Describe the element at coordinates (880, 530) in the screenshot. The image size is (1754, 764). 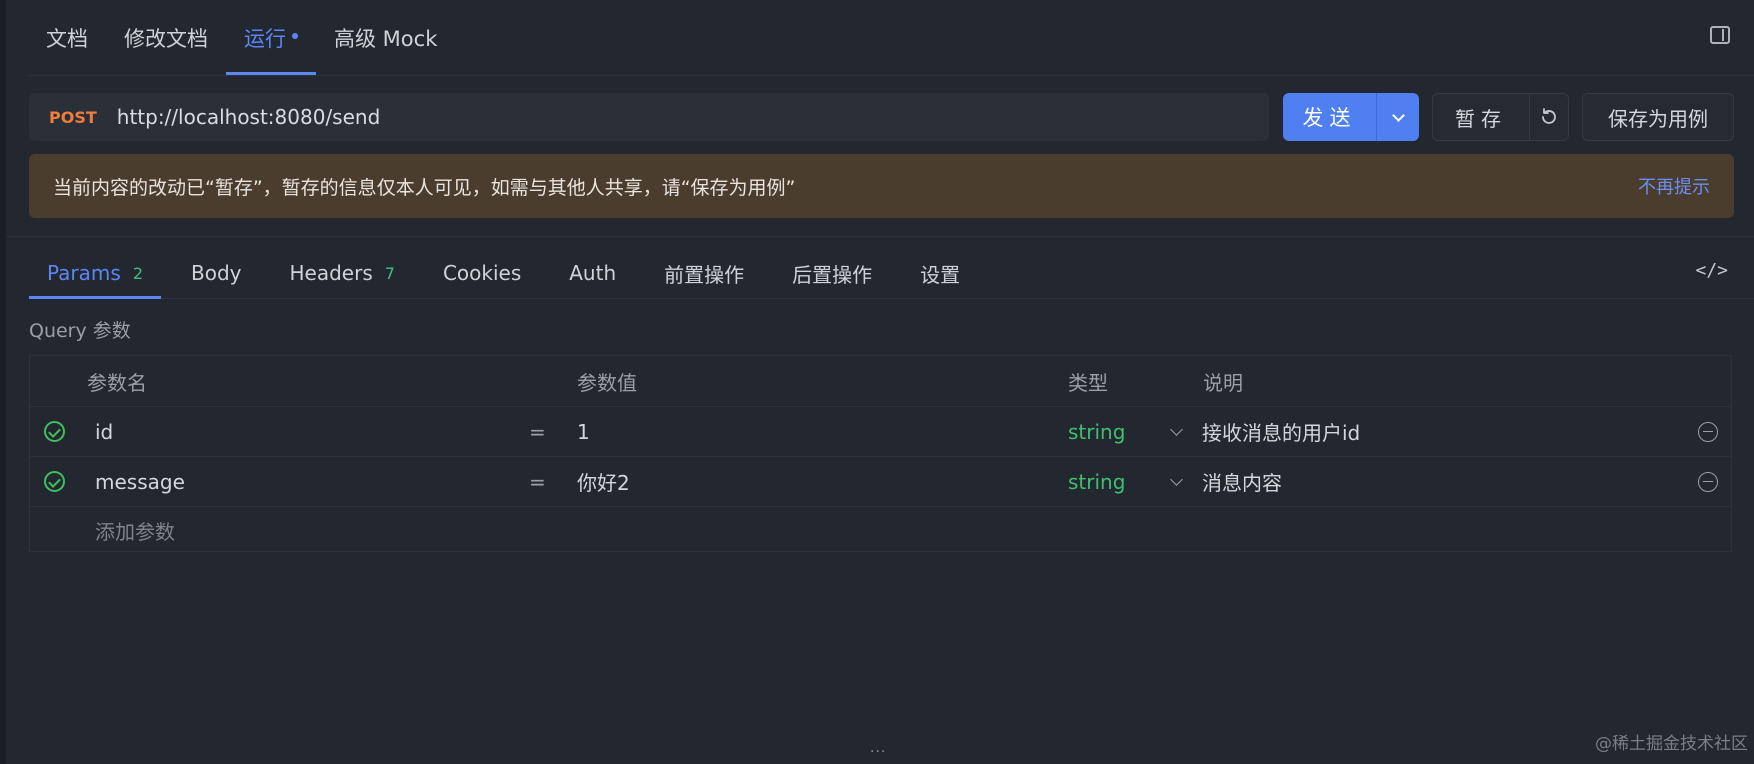
I see `add-param-row: 添加参数` at that location.